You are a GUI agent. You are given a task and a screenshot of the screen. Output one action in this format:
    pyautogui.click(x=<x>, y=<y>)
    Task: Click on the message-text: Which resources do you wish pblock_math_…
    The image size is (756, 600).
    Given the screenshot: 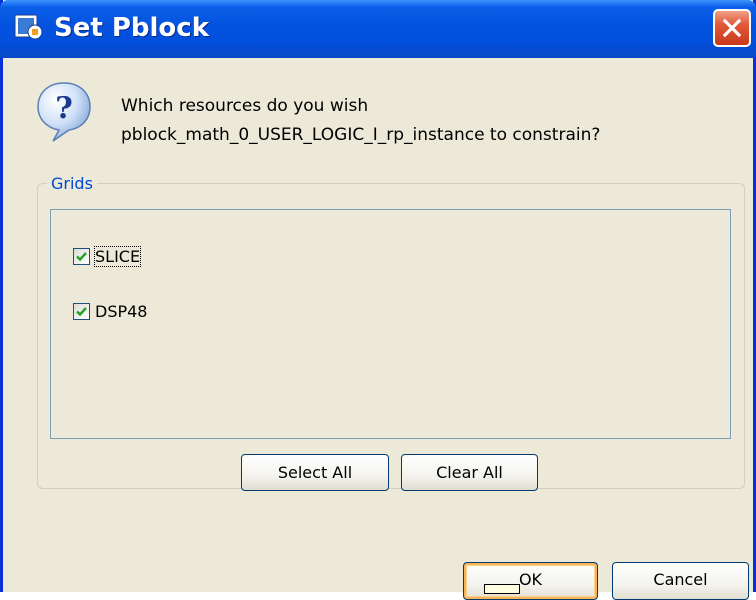 What is the action you would take?
    pyautogui.click(x=360, y=121)
    